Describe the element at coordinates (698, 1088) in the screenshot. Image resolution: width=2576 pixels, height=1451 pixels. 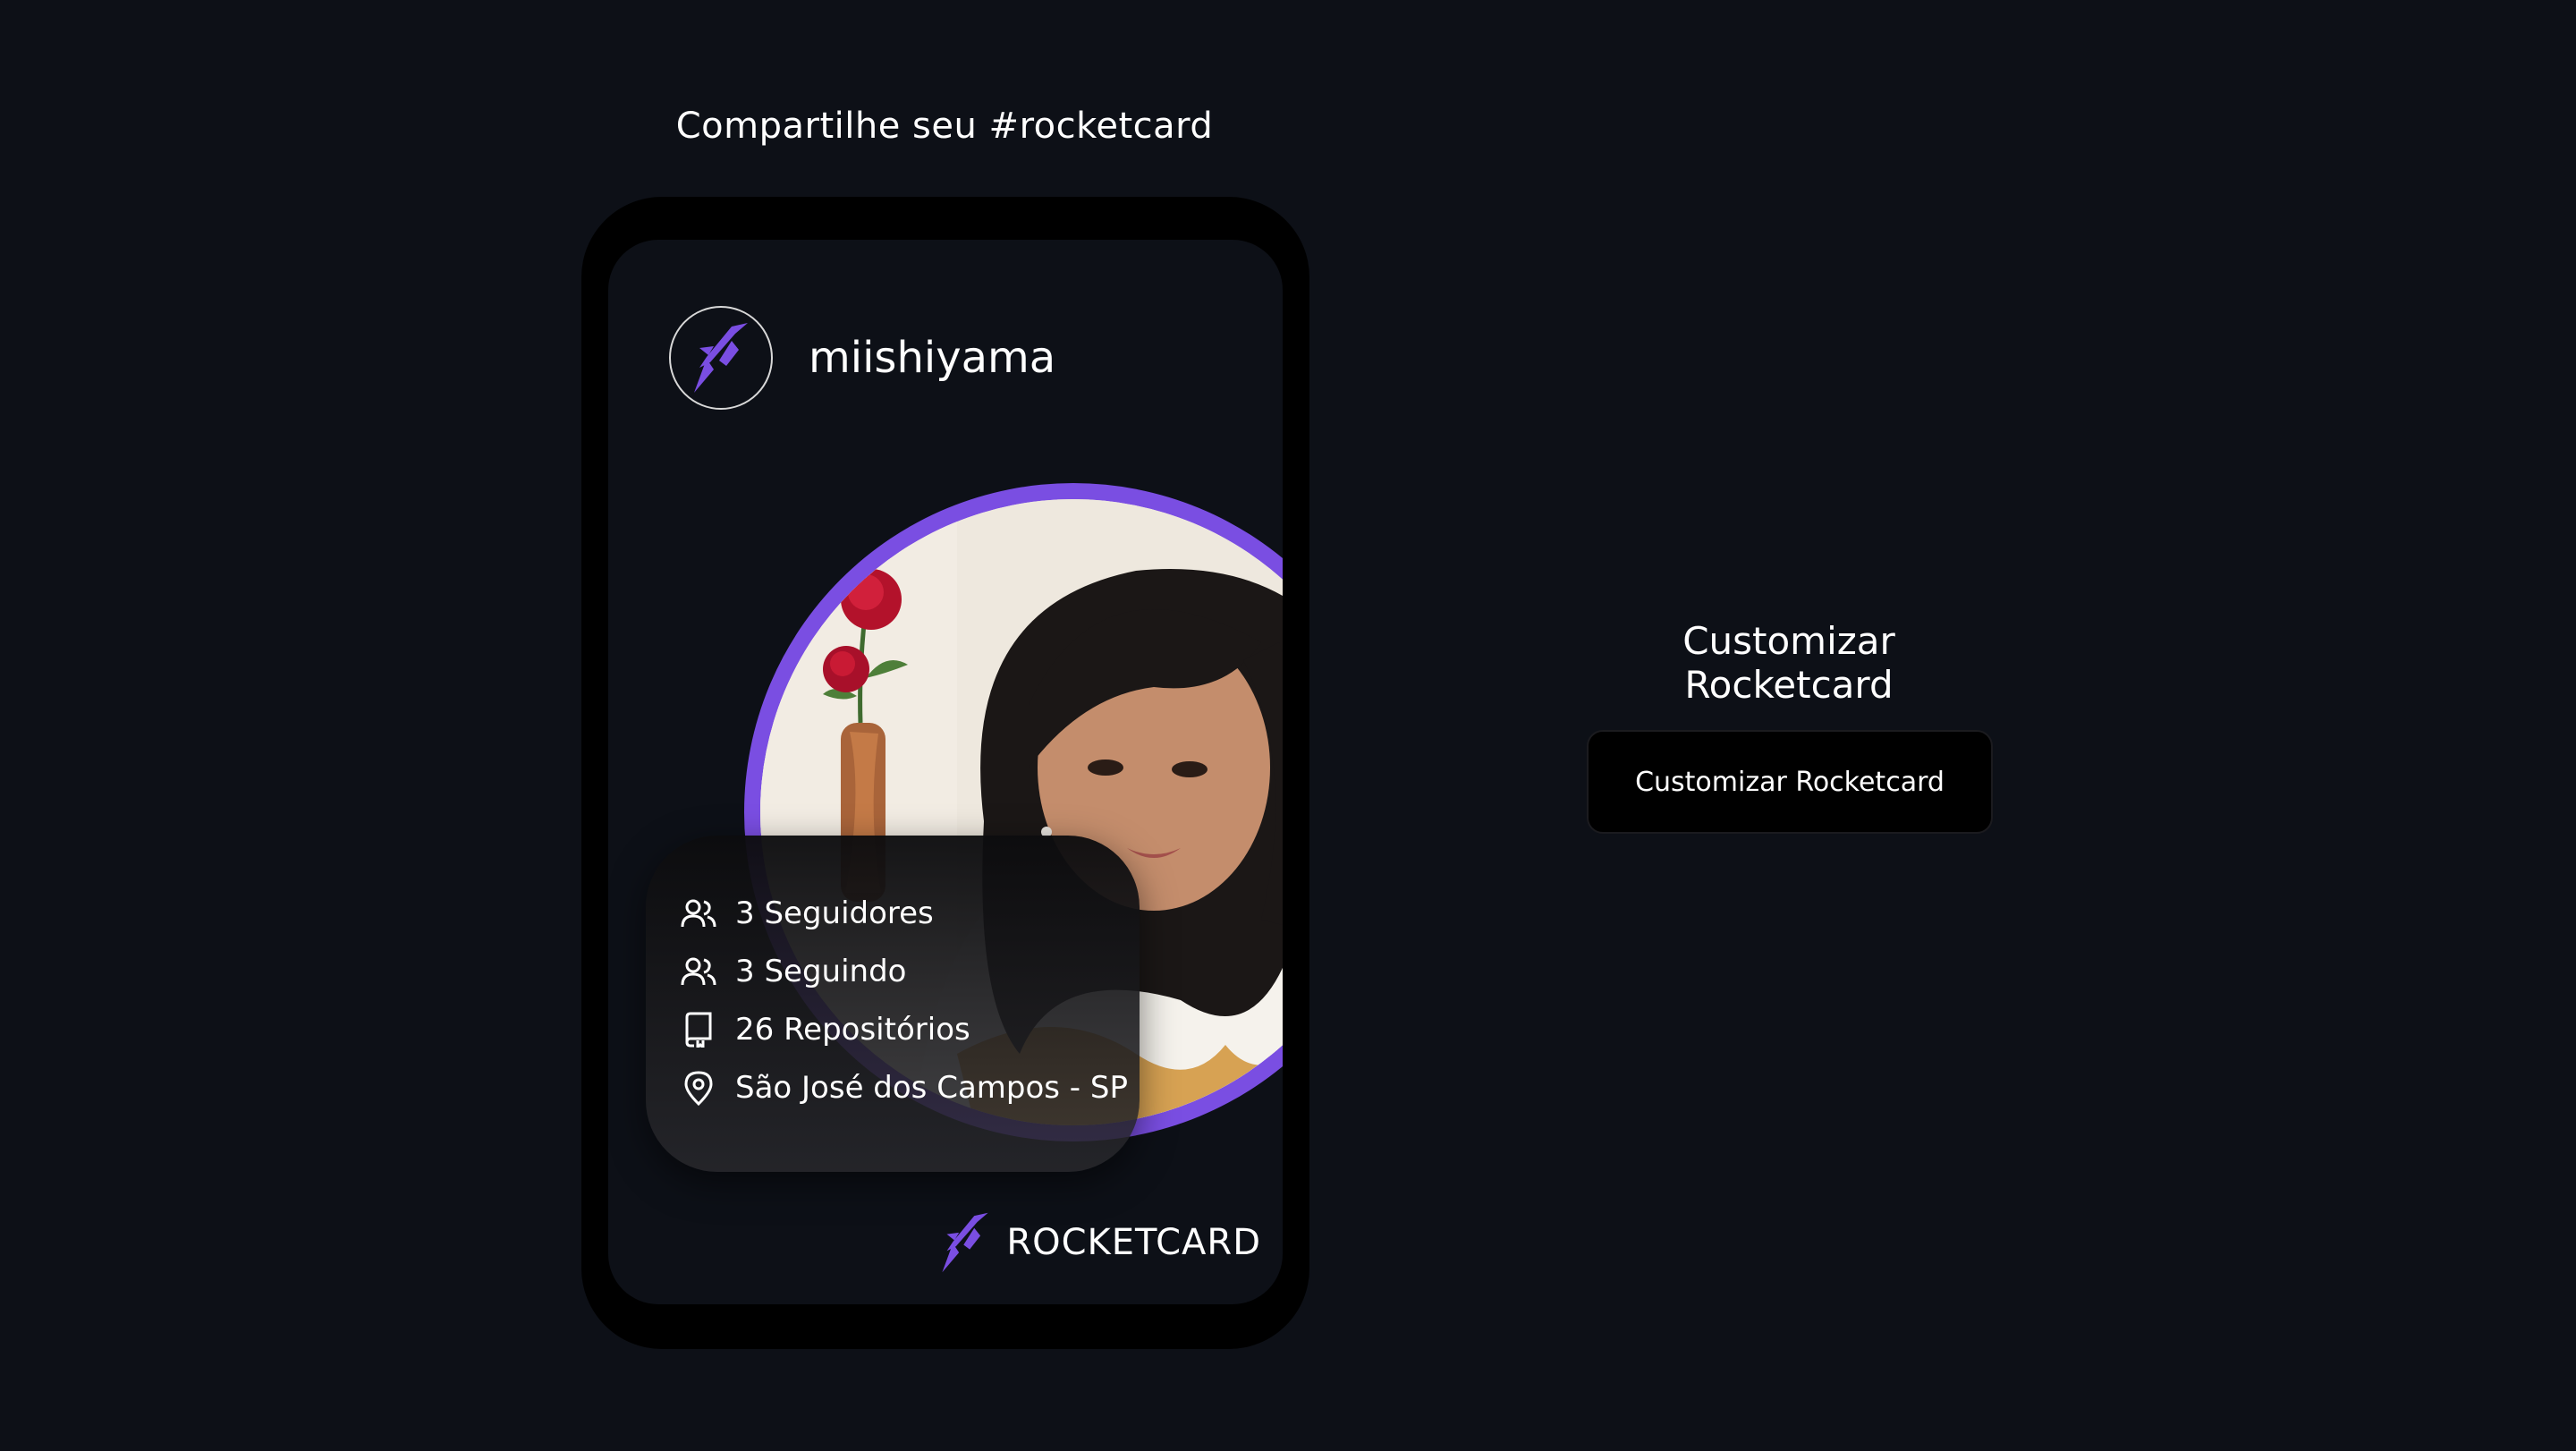
I see `location-pin-icon` at that location.